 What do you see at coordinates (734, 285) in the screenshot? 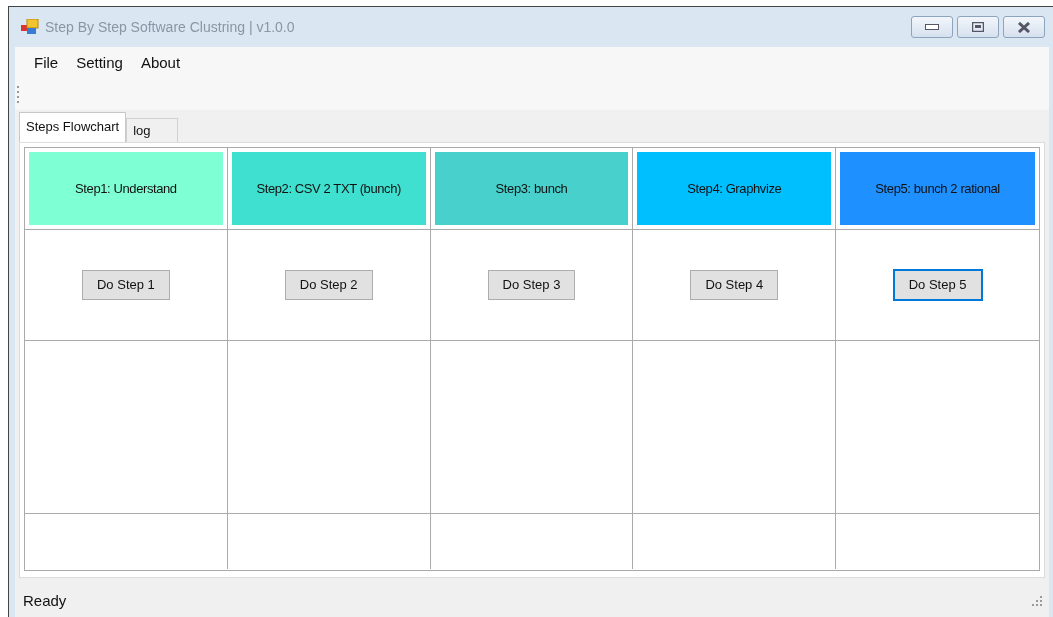
I see `step-button: Do Step 4` at bounding box center [734, 285].